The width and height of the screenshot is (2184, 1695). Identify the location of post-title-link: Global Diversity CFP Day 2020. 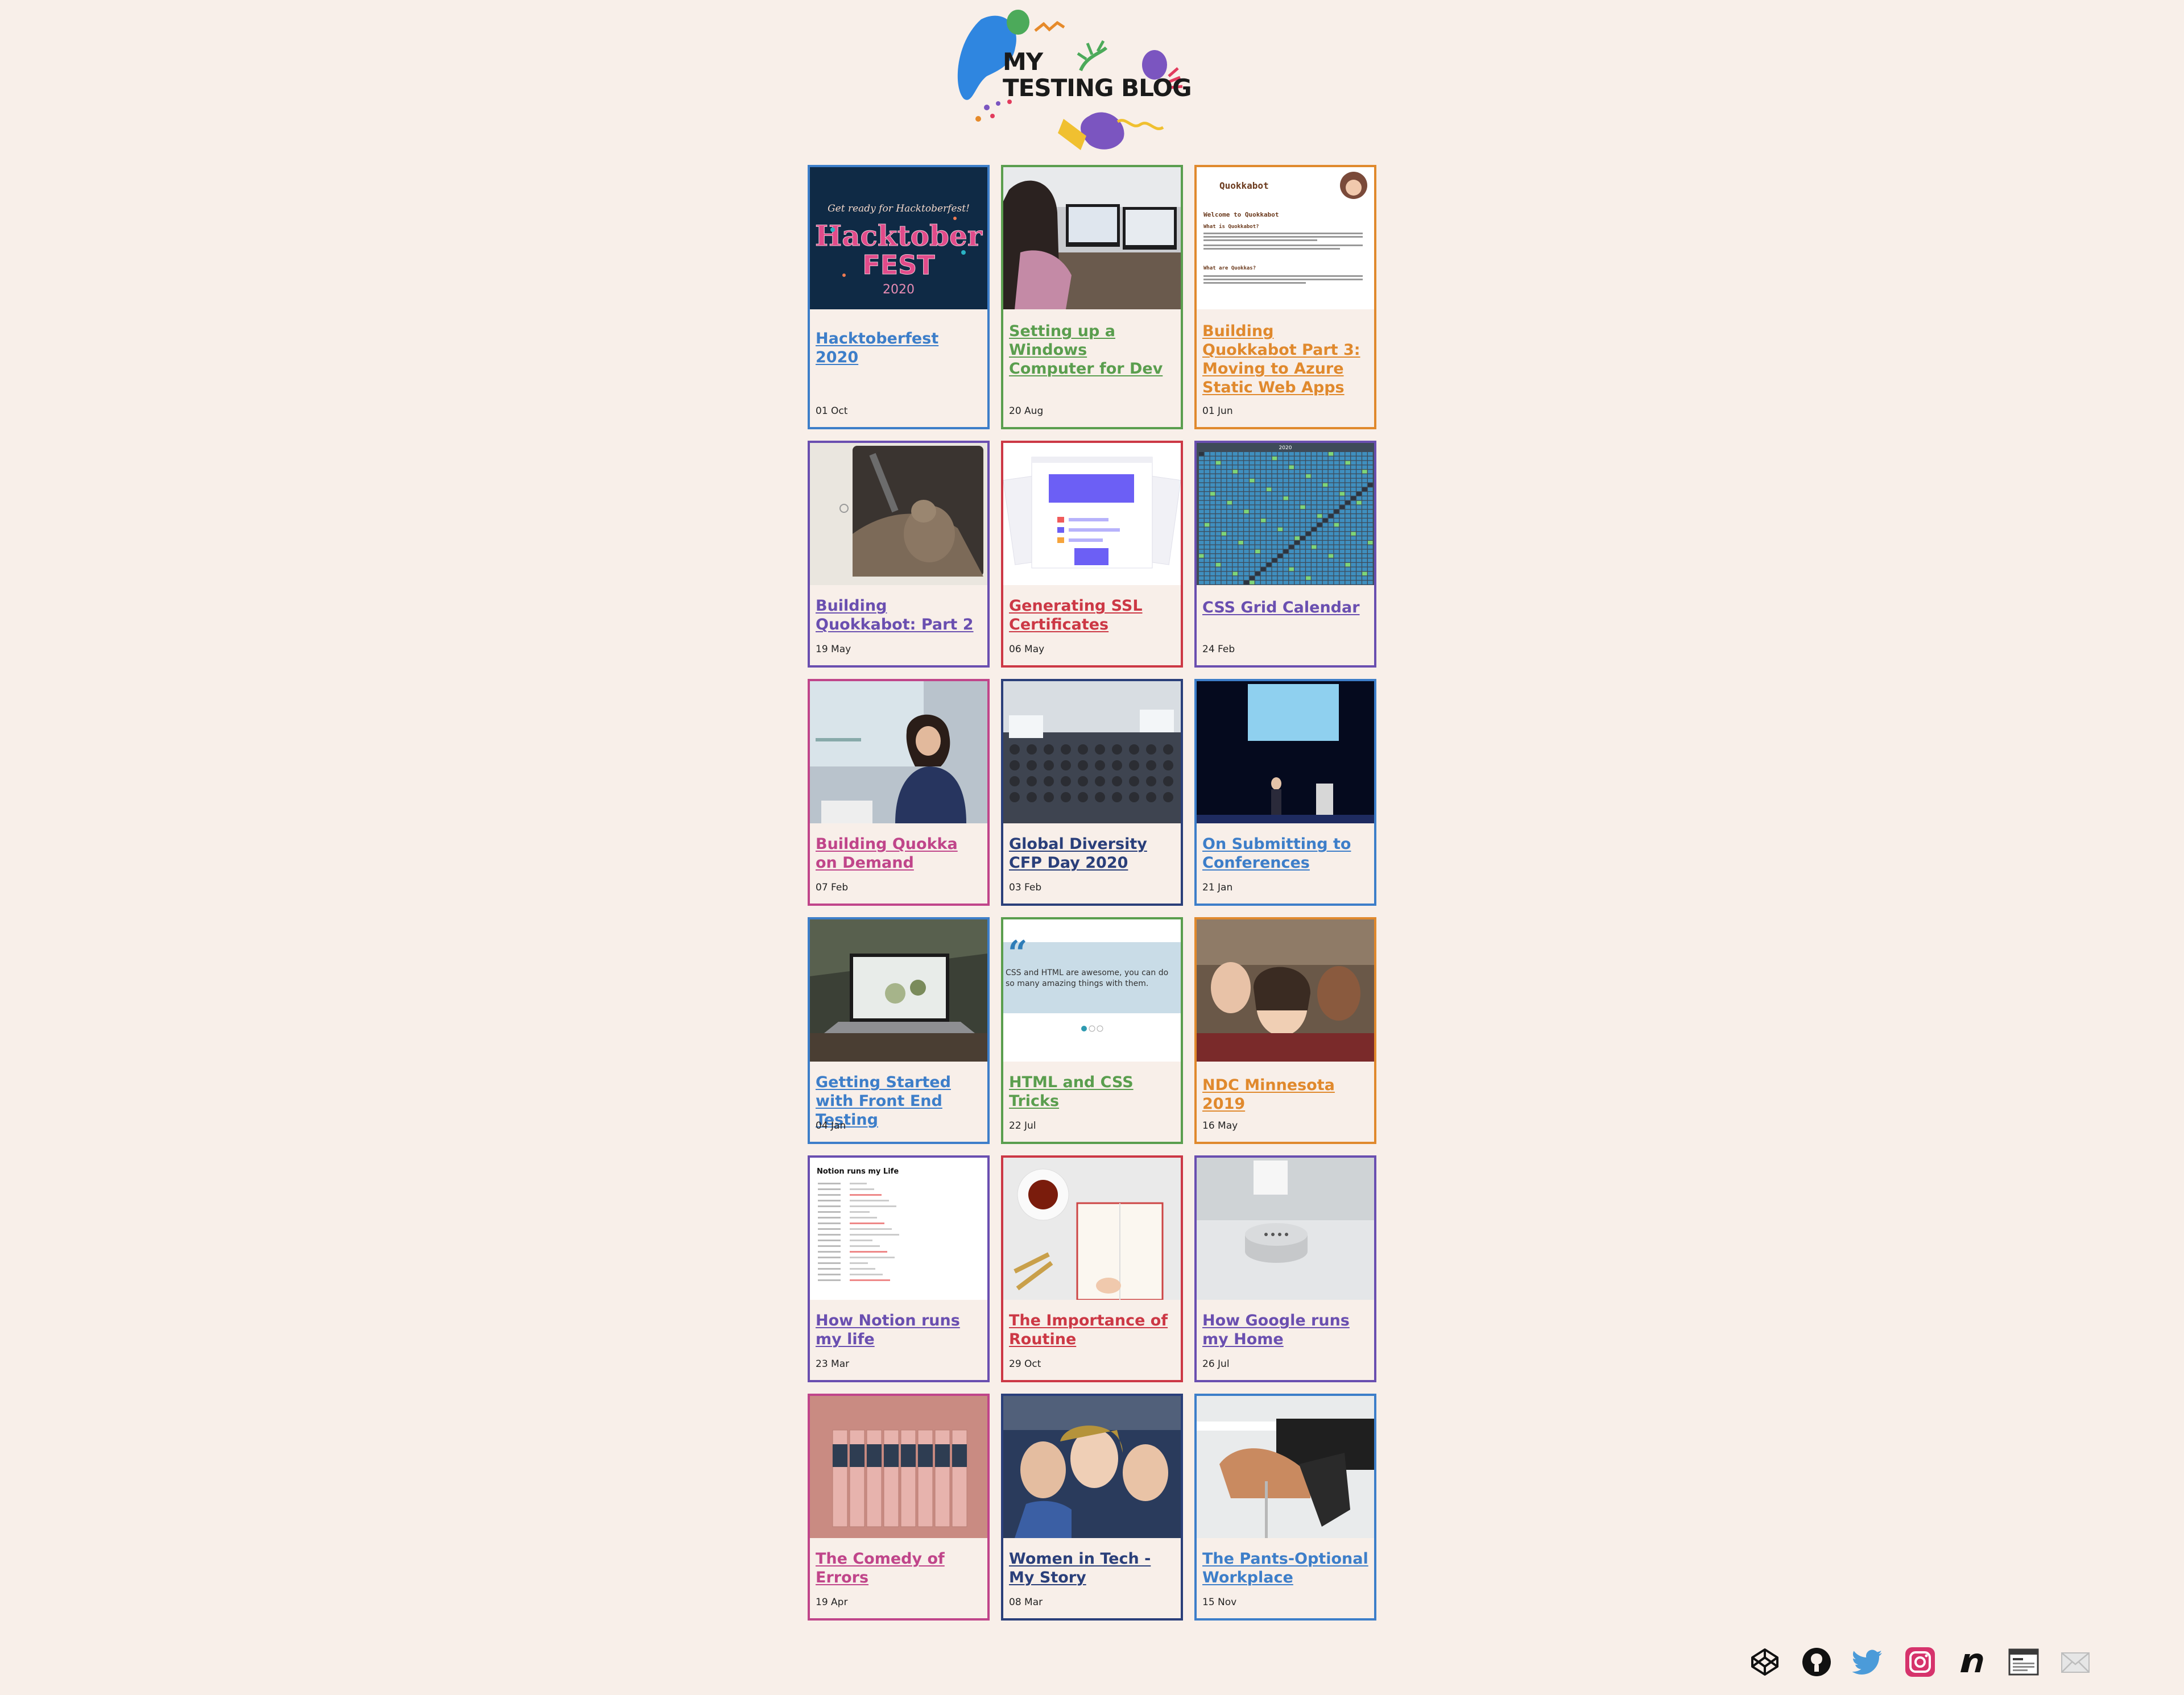
(1092, 853).